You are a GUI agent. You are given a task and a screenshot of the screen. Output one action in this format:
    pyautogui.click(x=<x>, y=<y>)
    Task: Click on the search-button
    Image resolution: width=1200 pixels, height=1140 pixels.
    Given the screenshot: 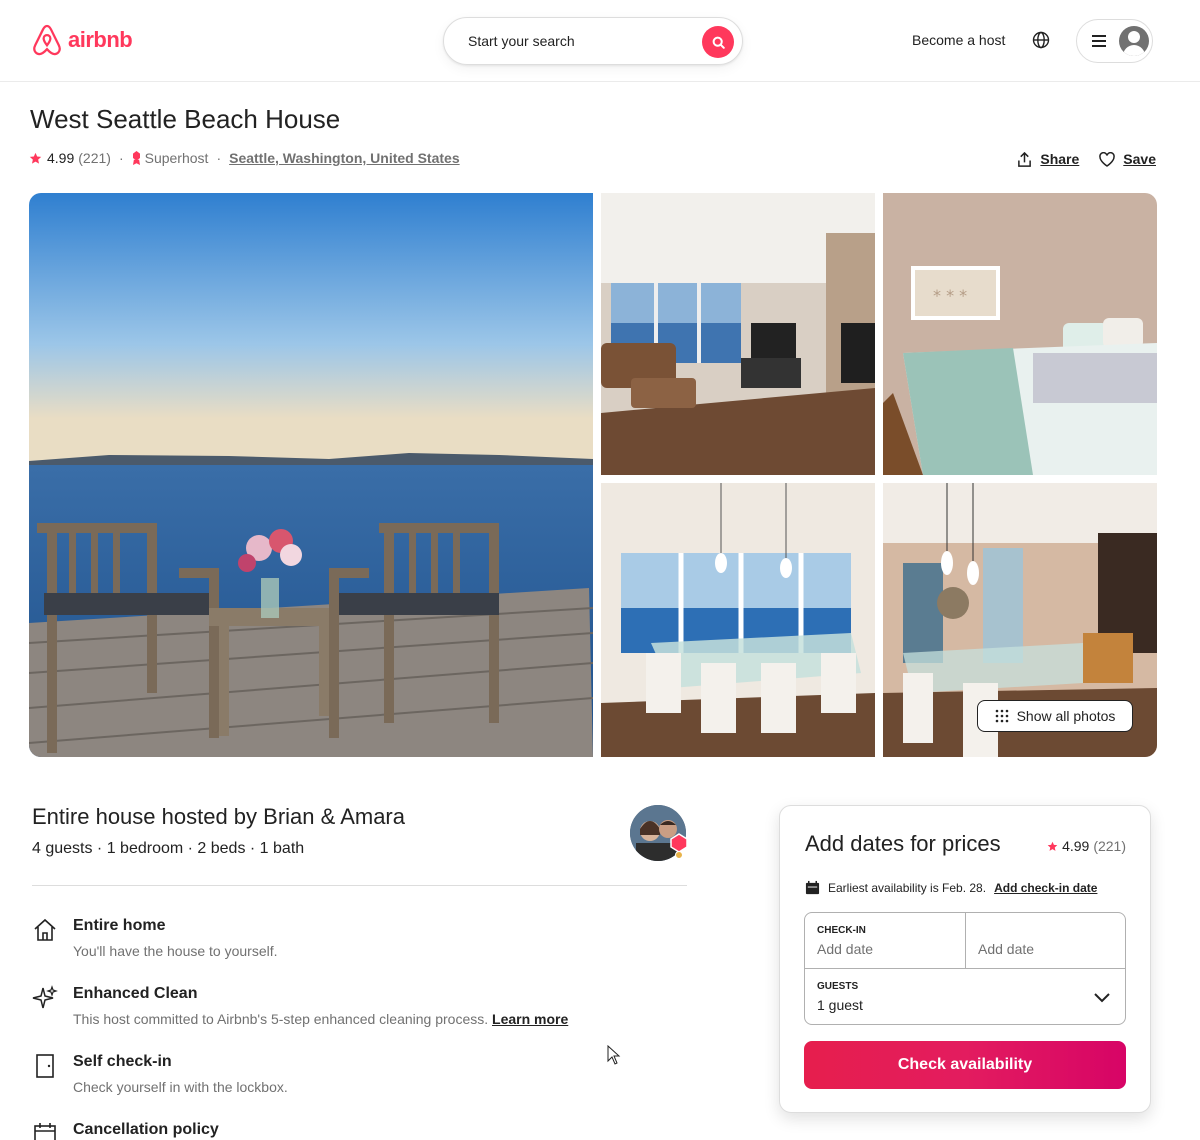 What is the action you would take?
    pyautogui.click(x=718, y=42)
    